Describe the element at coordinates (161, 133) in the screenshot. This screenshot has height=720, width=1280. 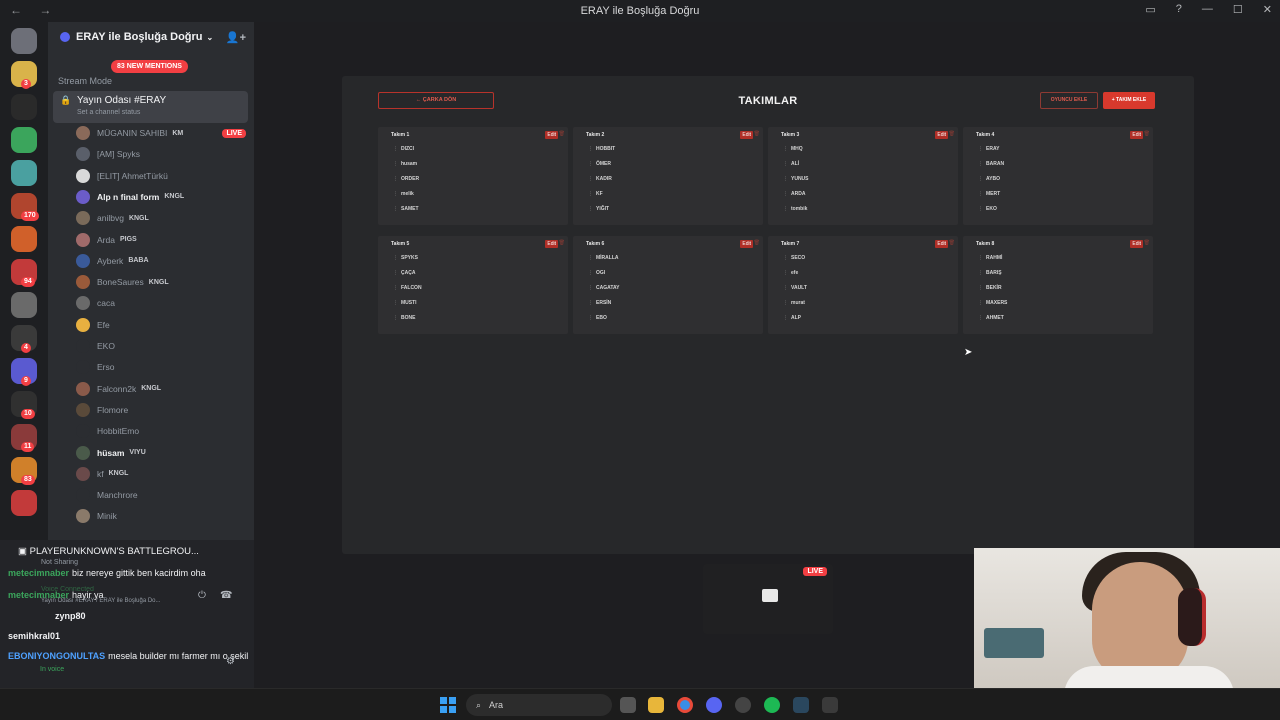
I see `voice-member: MÜGANIN SAHIBI KM LIVE` at that location.